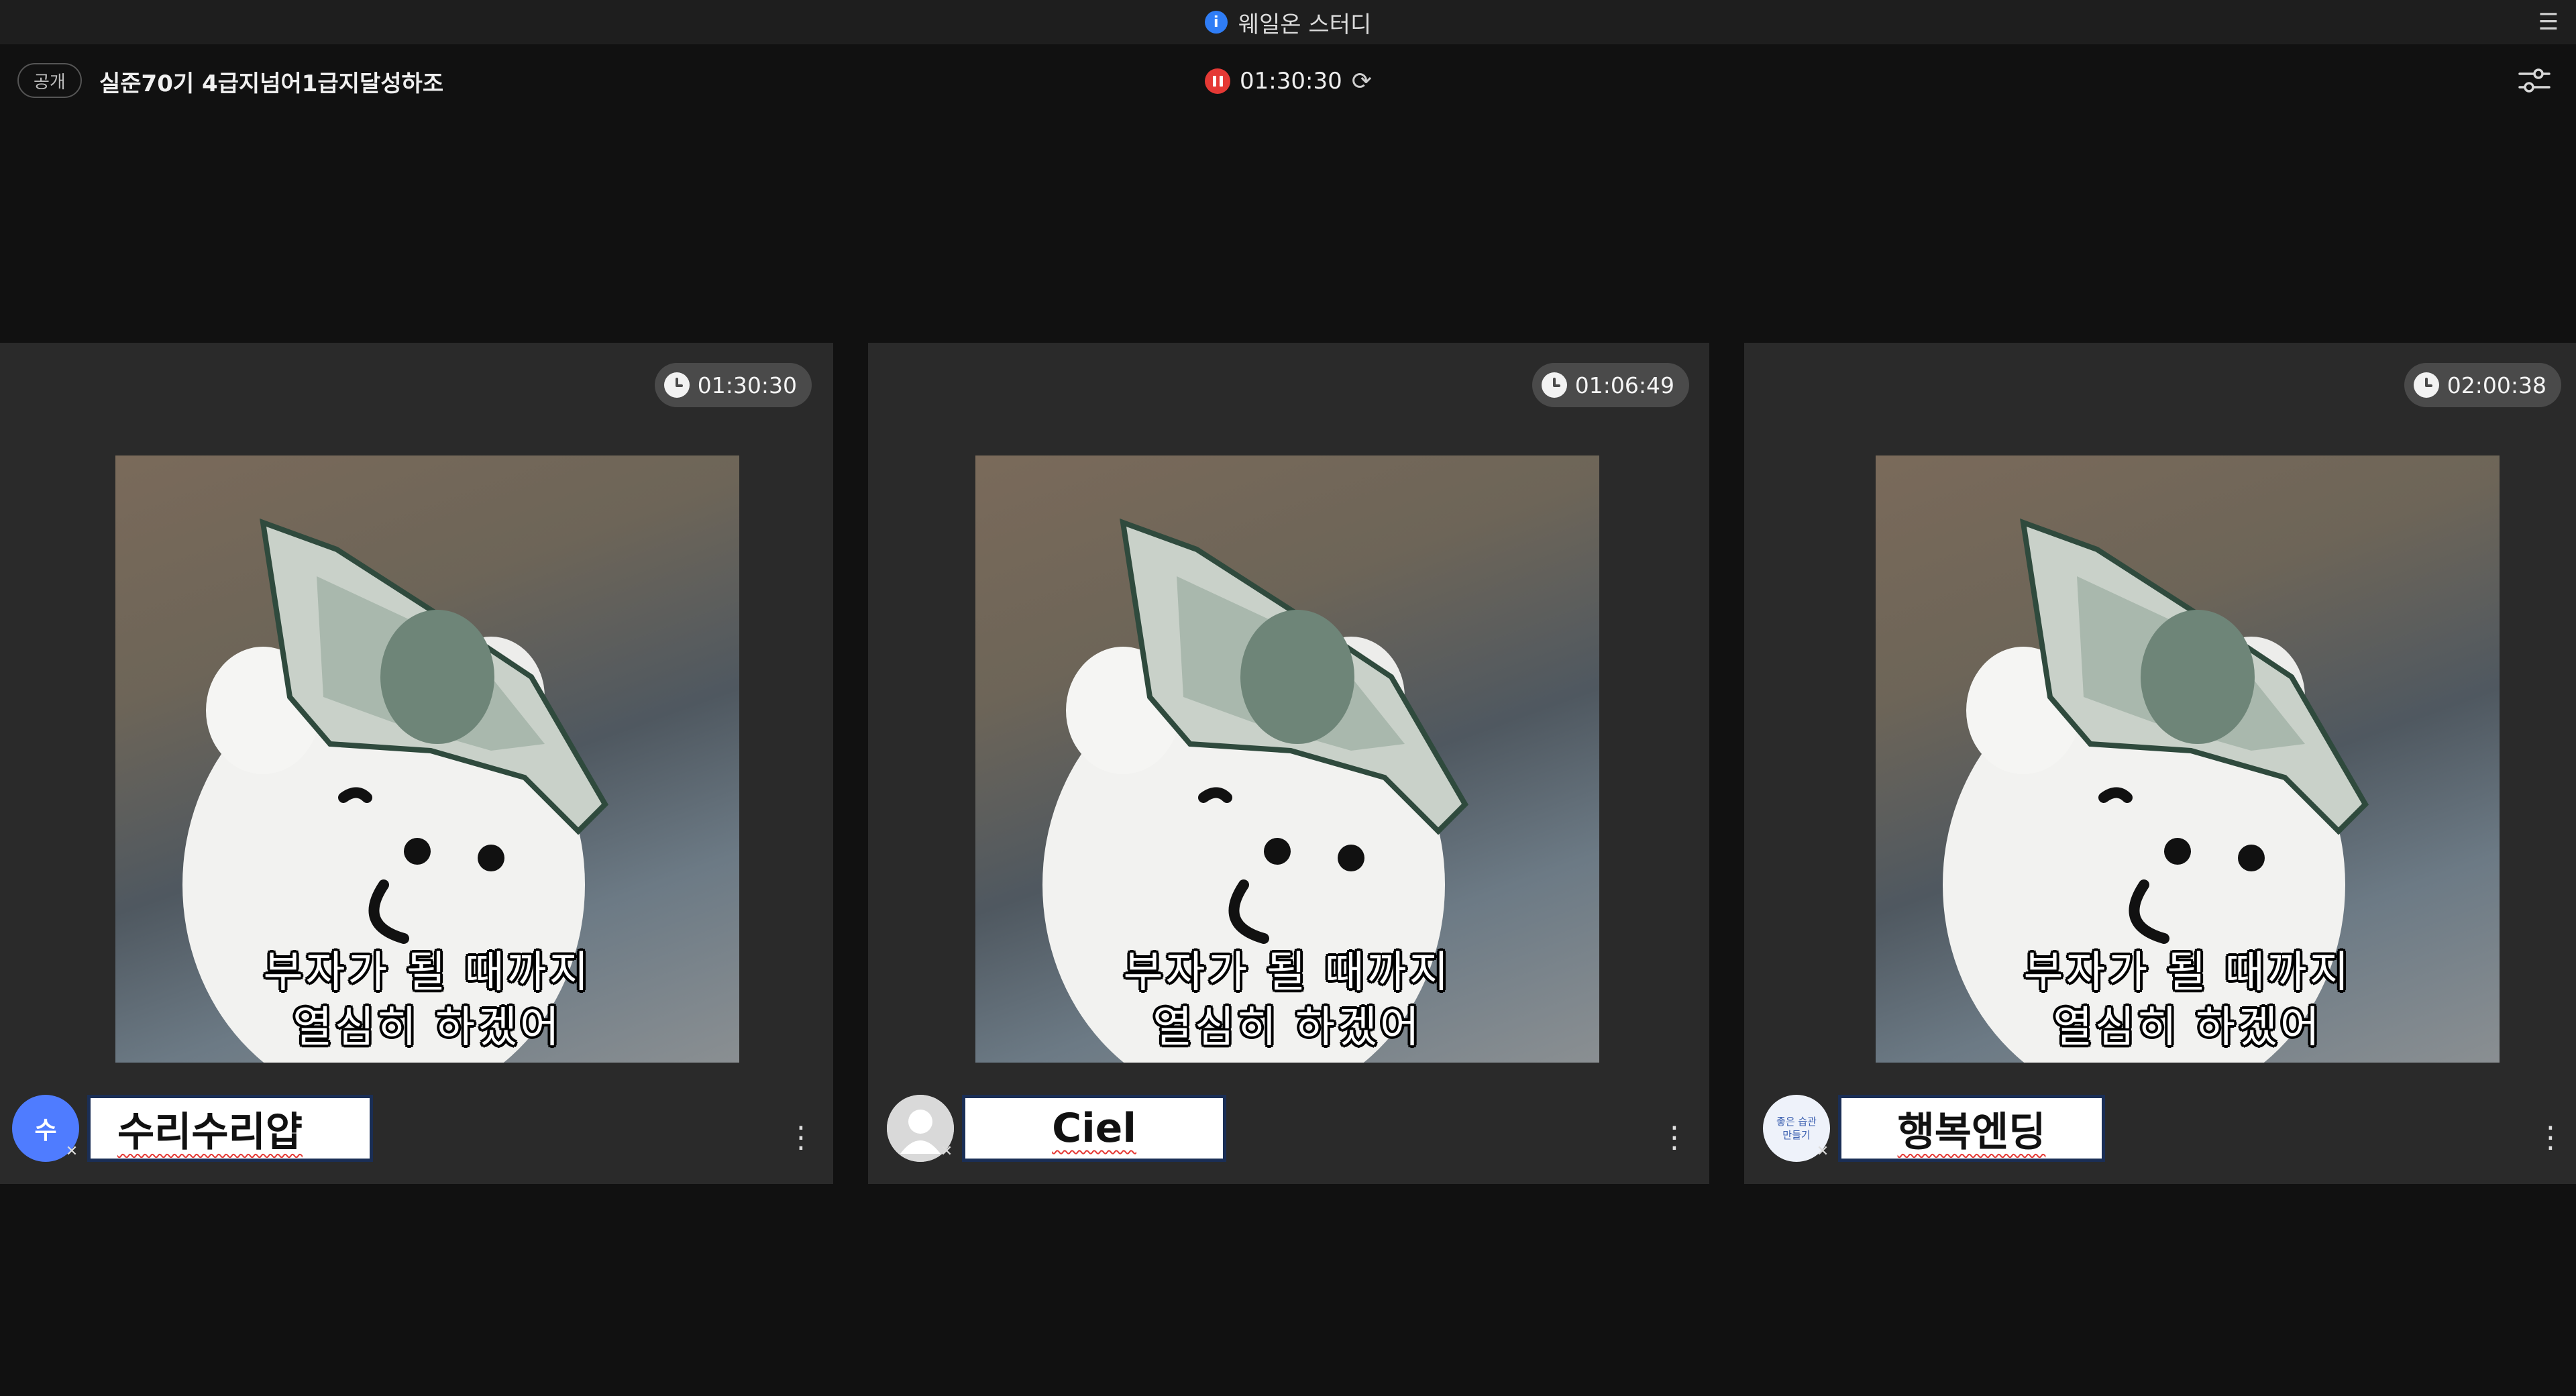 The height and width of the screenshot is (1396, 2576). I want to click on participant-name-box: Ciel, so click(1094, 1128).